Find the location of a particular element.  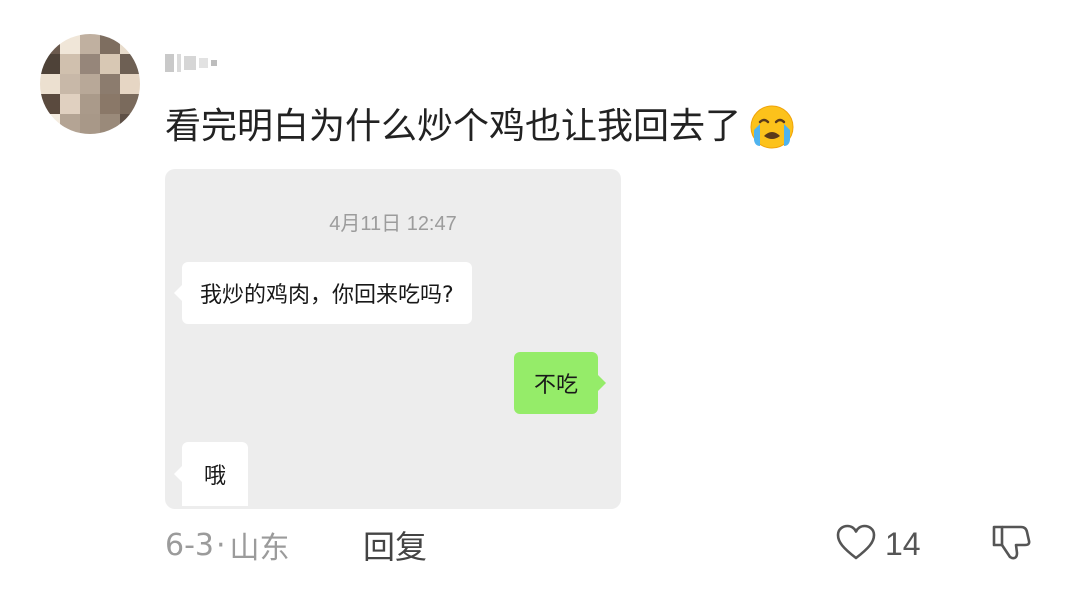

chat-bubble-outgoing: 不吃 is located at coordinates (560, 383).